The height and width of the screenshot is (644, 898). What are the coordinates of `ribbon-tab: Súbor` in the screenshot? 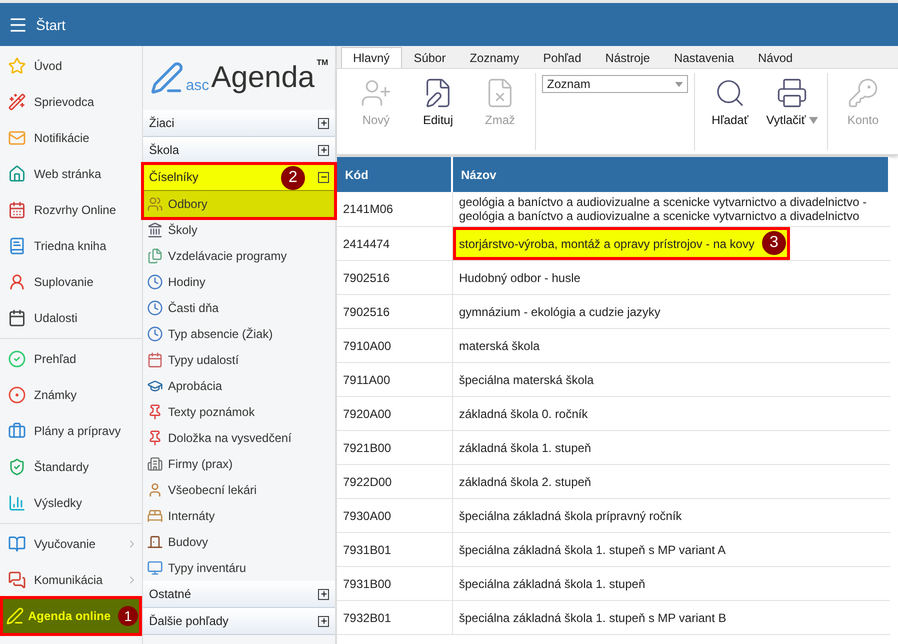 It's located at (430, 57).